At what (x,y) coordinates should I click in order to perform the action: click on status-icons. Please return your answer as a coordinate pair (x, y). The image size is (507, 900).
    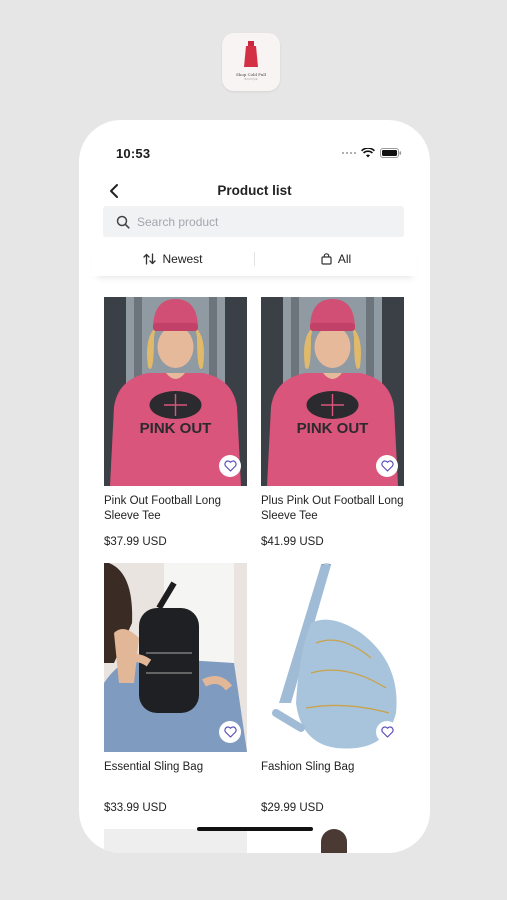
    Looking at the image, I should click on (372, 153).